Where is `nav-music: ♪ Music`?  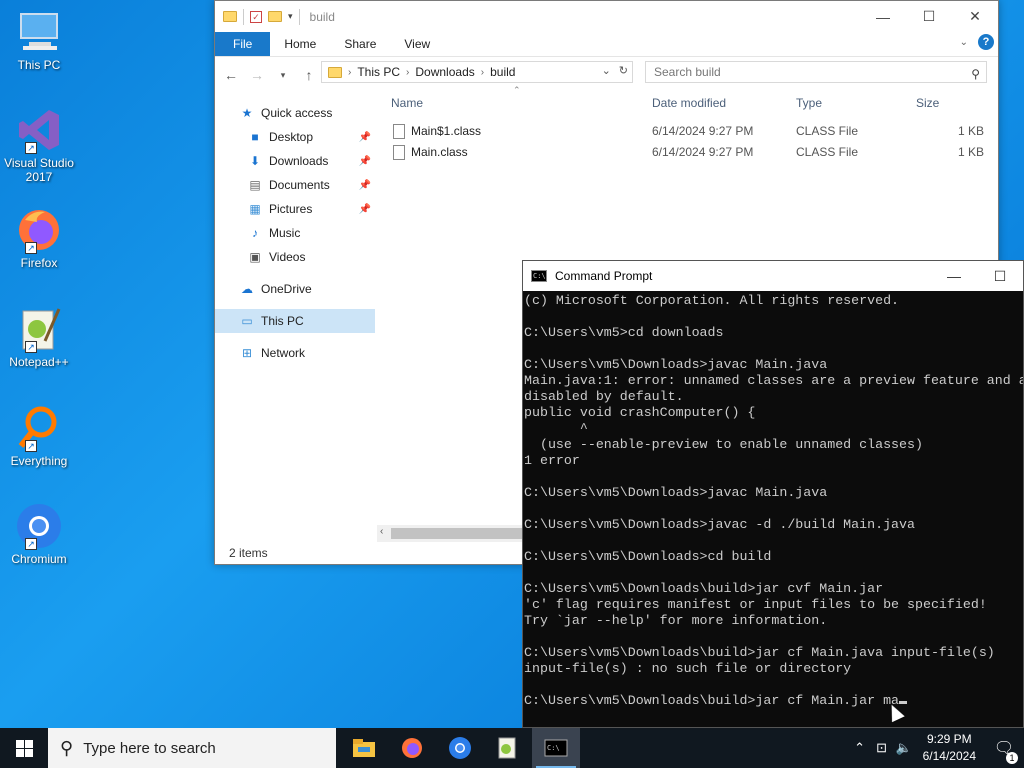
nav-music: ♪ Music is located at coordinates (295, 233).